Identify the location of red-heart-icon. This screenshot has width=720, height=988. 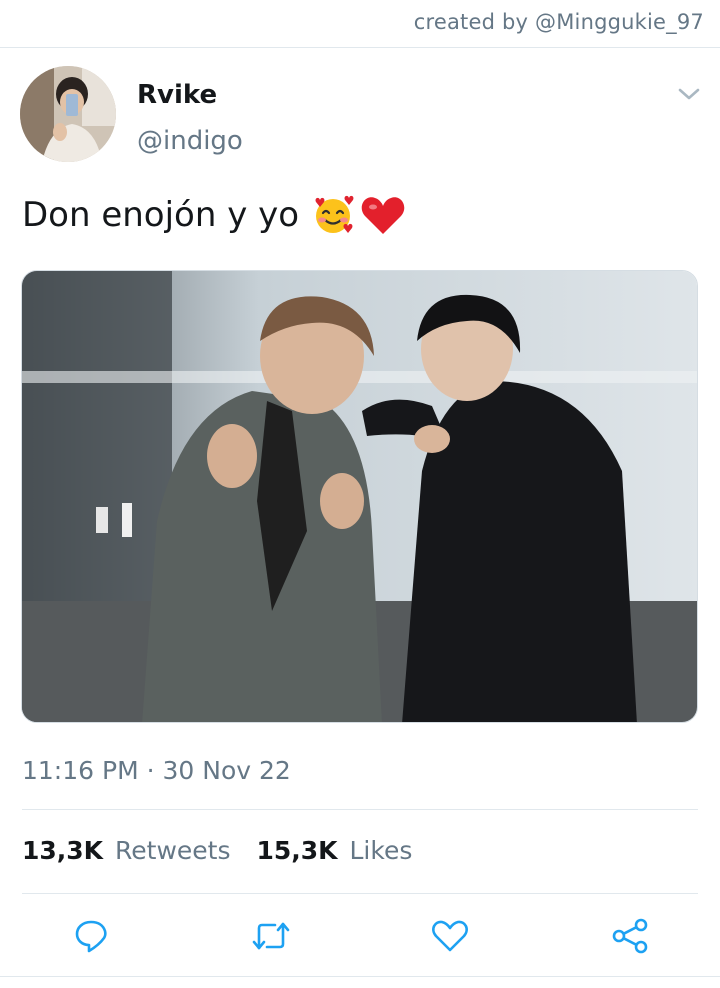
(383, 215).